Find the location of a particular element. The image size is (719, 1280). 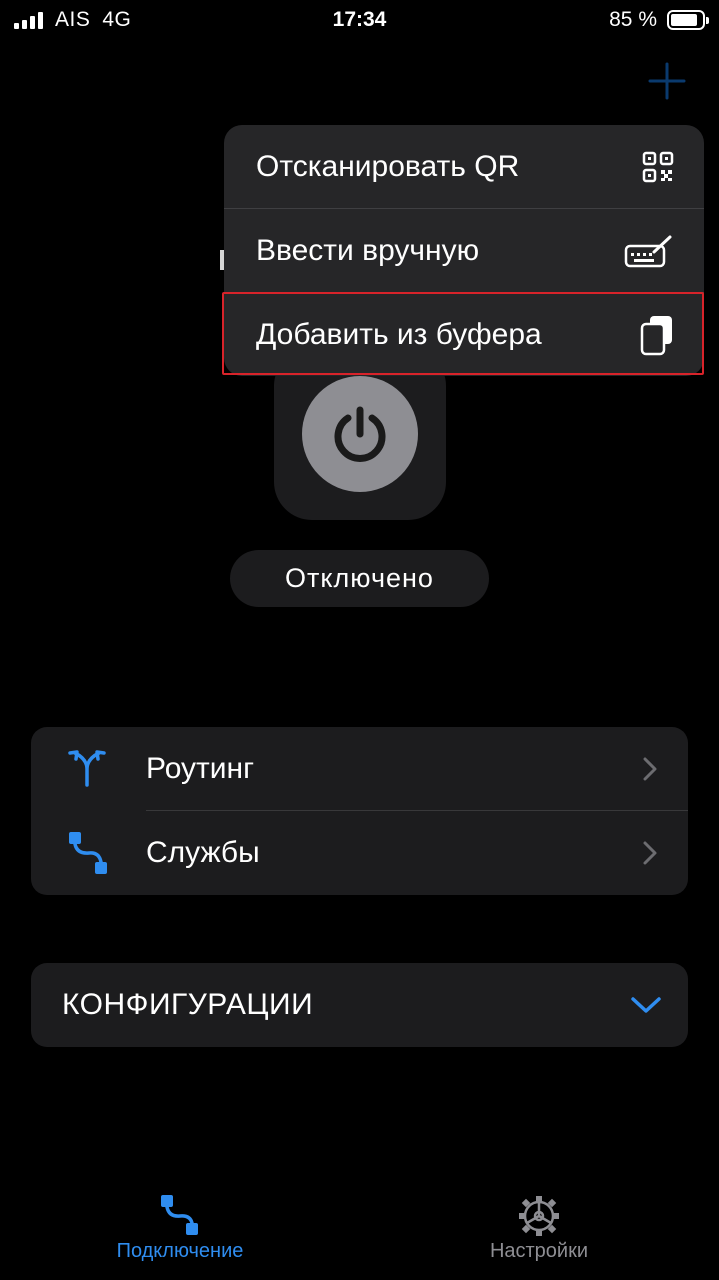

battery-icon is located at coordinates (688, 20).